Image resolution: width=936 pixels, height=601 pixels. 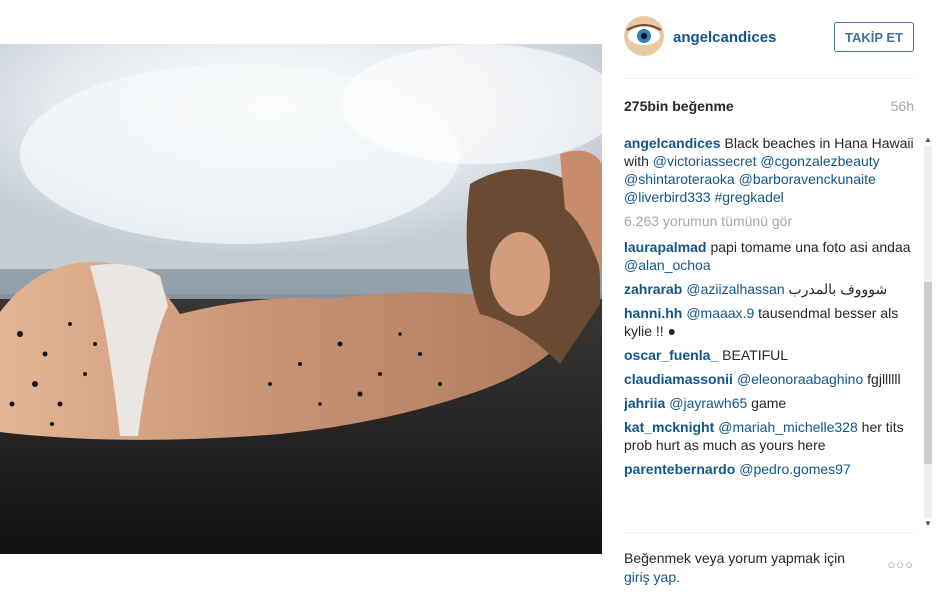 I want to click on login-prompt-text: Beğenmek veya yorum yapmak için, so click(x=734, y=558).